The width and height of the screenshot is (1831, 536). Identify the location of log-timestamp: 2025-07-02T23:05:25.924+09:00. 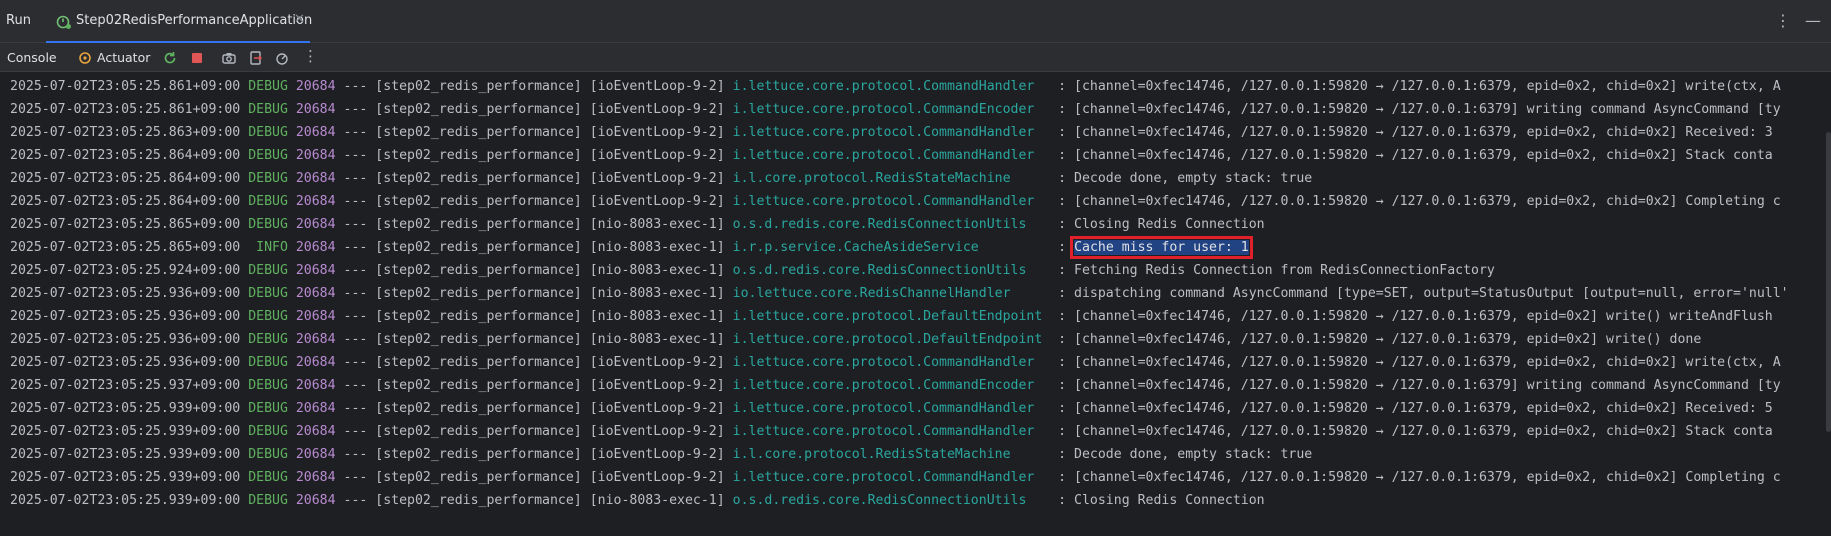
(125, 270).